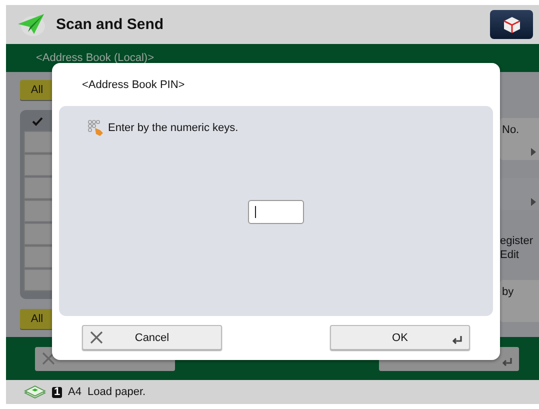 The image size is (539, 409). I want to click on screen-title: <Address Book (Local)>, so click(95, 58).